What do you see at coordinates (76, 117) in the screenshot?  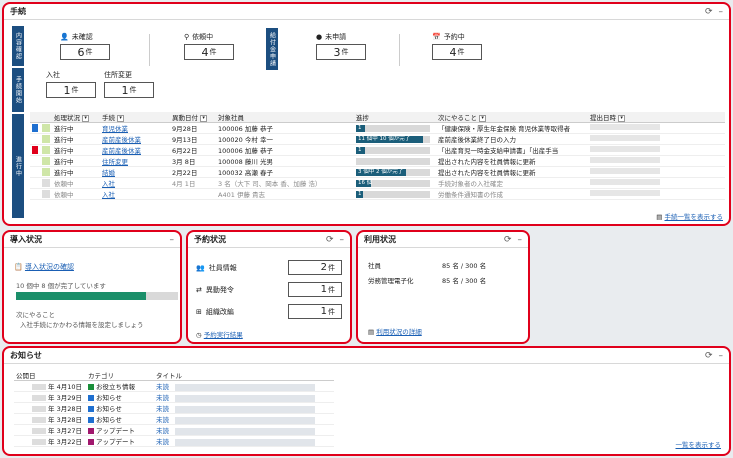 I see `col-status: 処理状況 ▾` at bounding box center [76, 117].